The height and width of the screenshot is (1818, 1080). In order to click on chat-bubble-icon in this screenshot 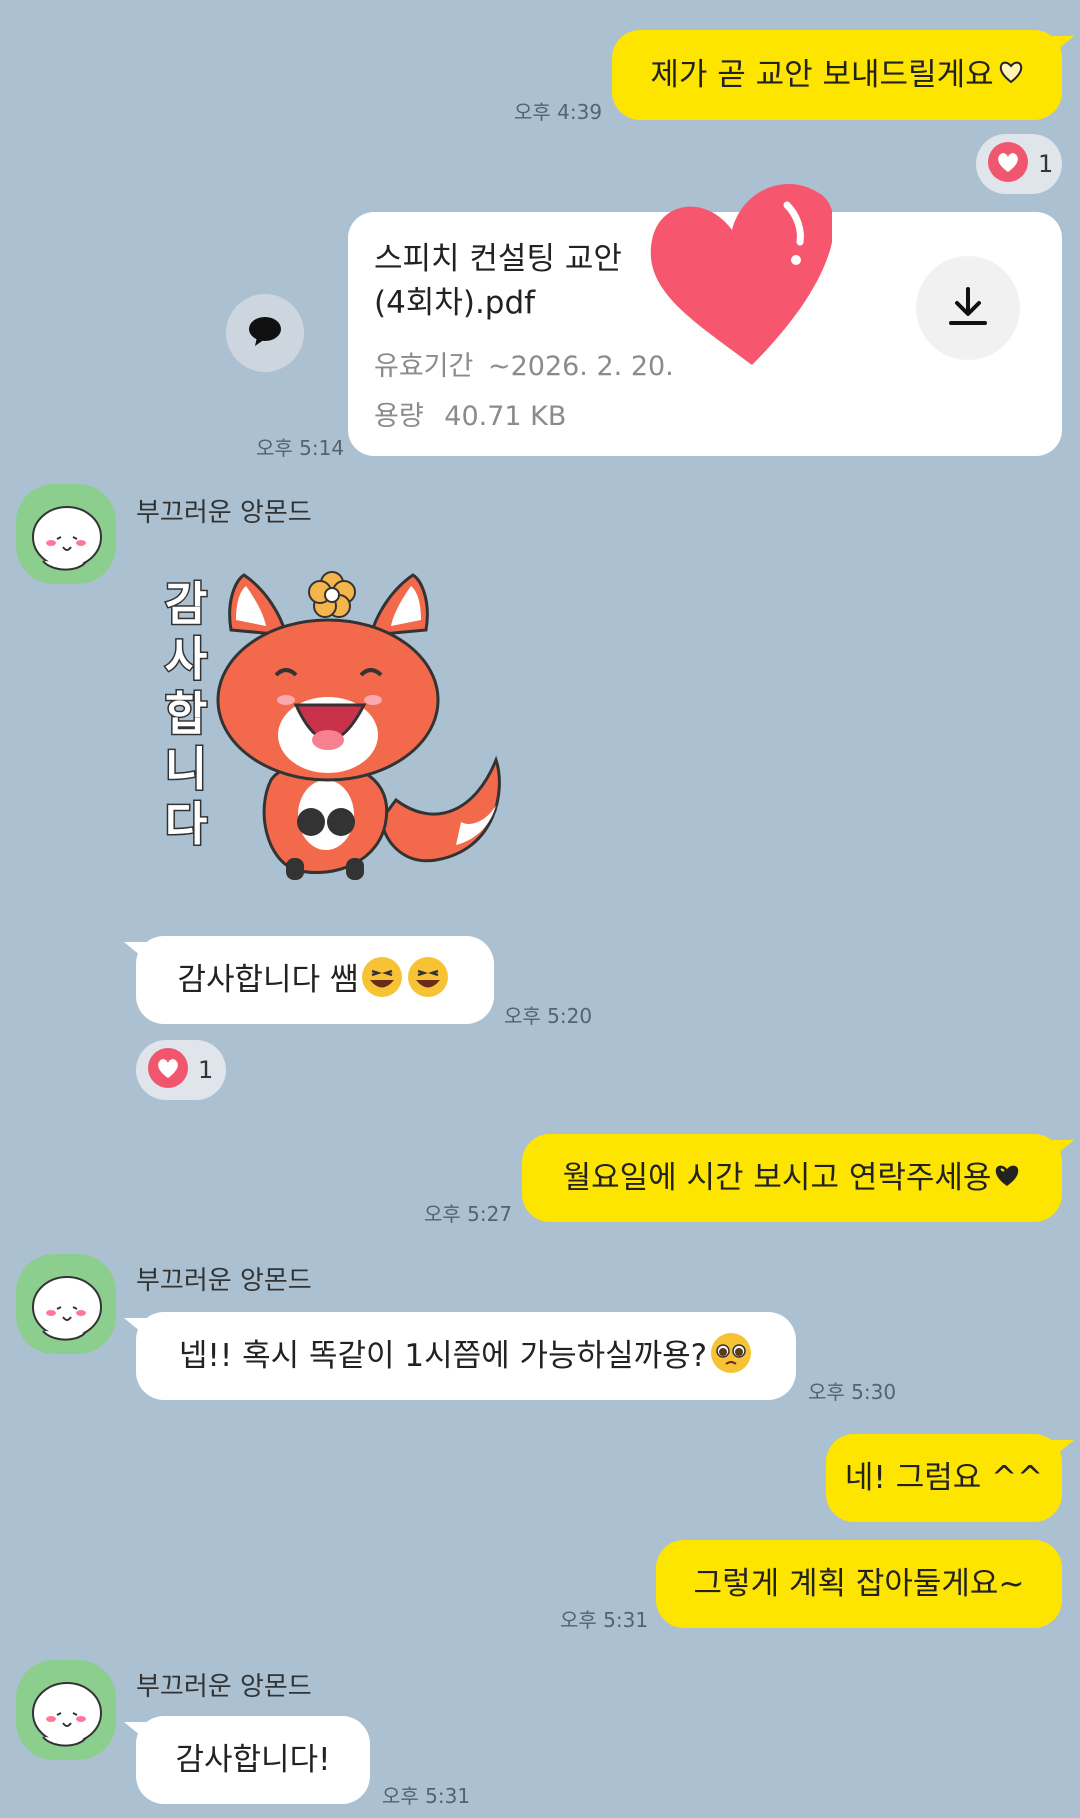, I will do `click(265, 333)`.